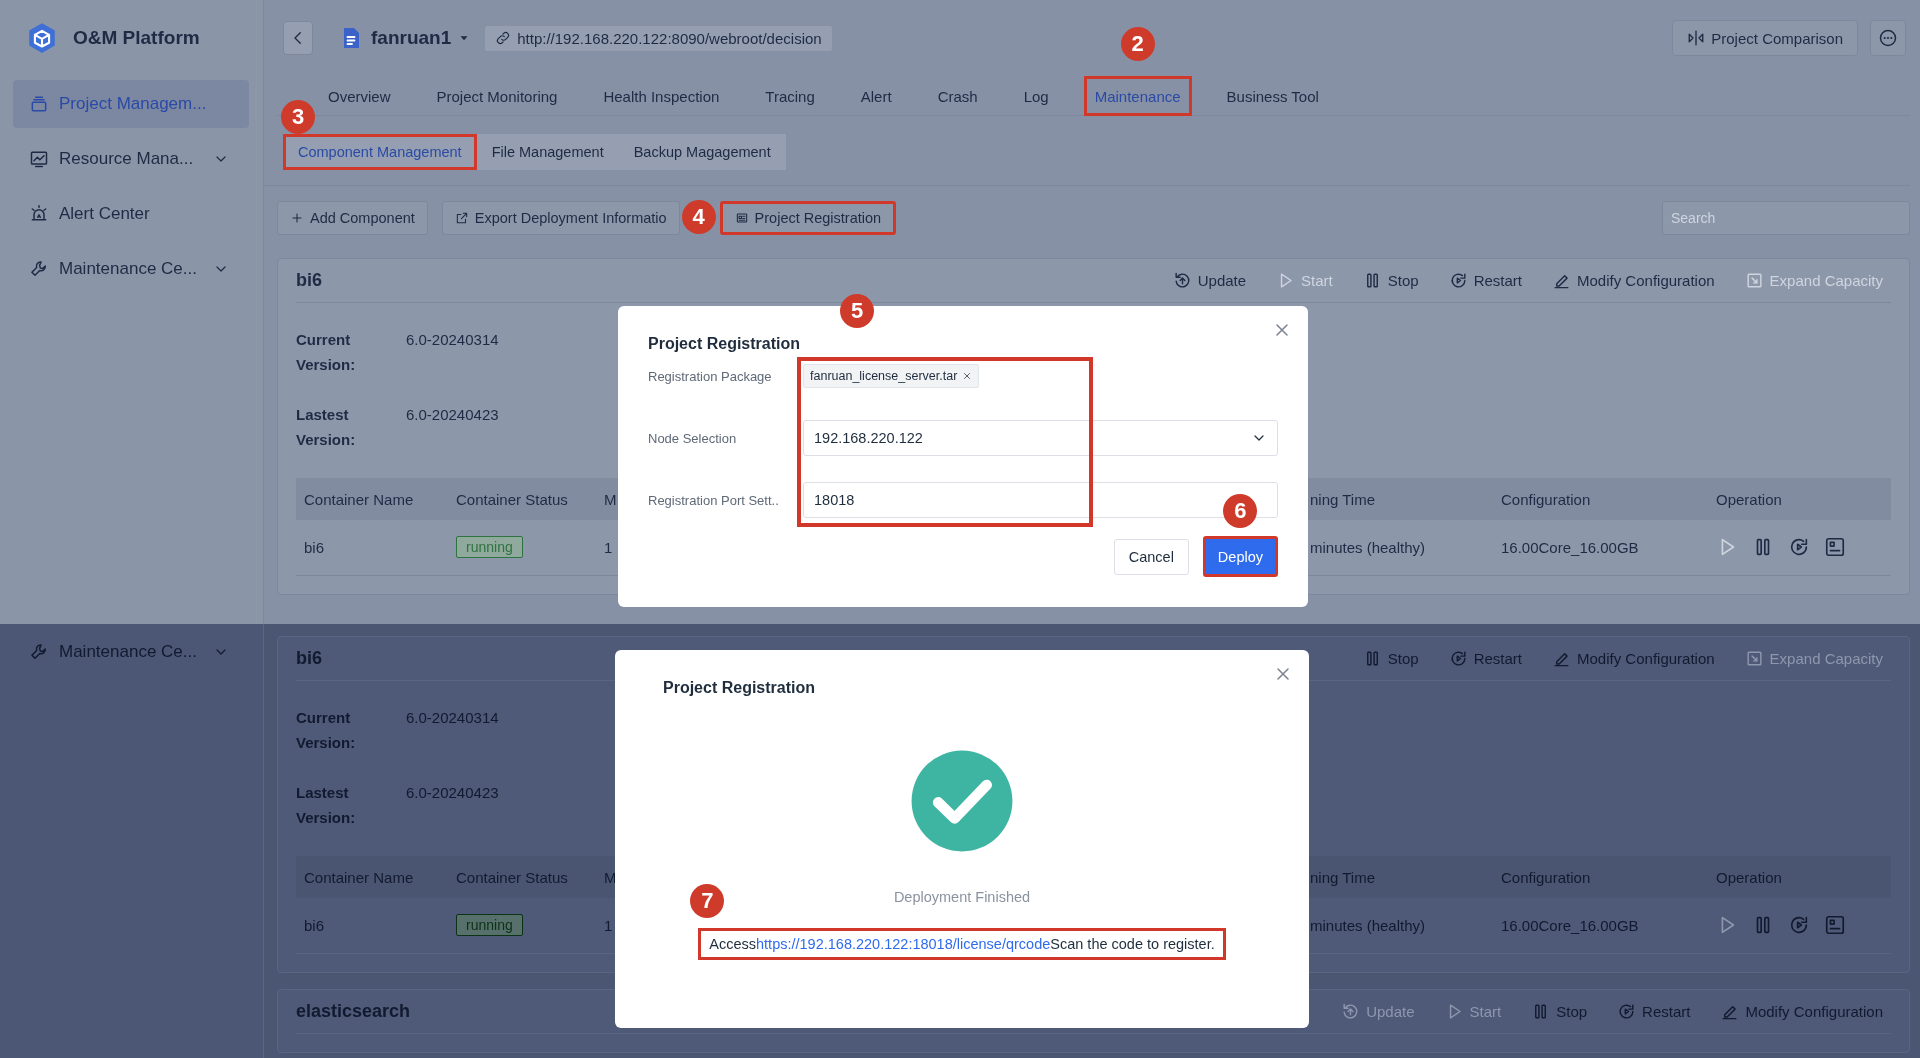 The height and width of the screenshot is (1058, 1920). I want to click on back-button, so click(298, 38).